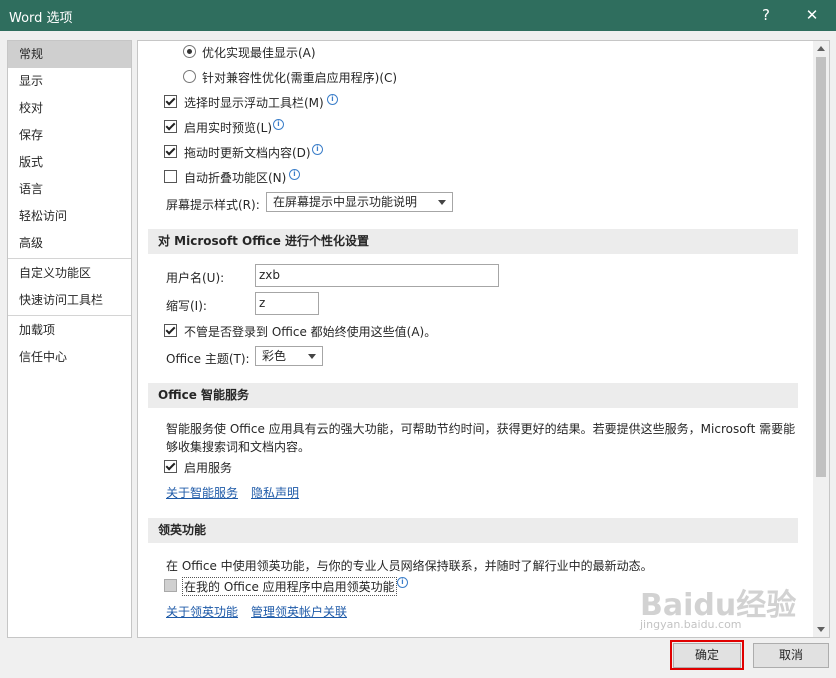 This screenshot has height=678, width=836. What do you see at coordinates (275, 492) in the screenshot?
I see `privacy-statement-link: 隐私声明` at bounding box center [275, 492].